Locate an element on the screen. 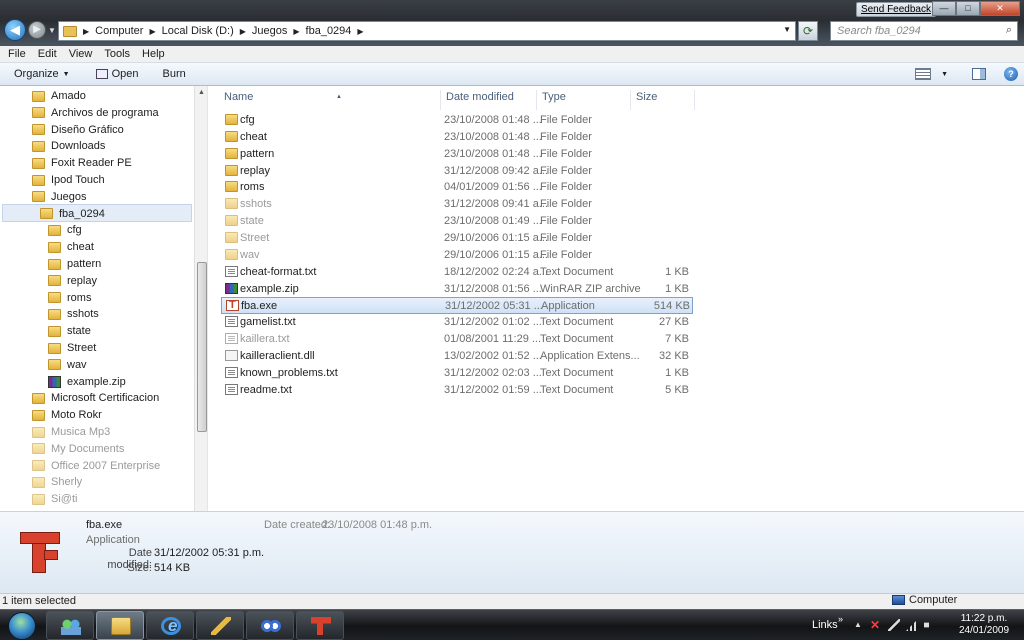 Image resolution: width=1024 pixels, height=640 pixels. tree-item: Ipod Touch is located at coordinates (68, 180).